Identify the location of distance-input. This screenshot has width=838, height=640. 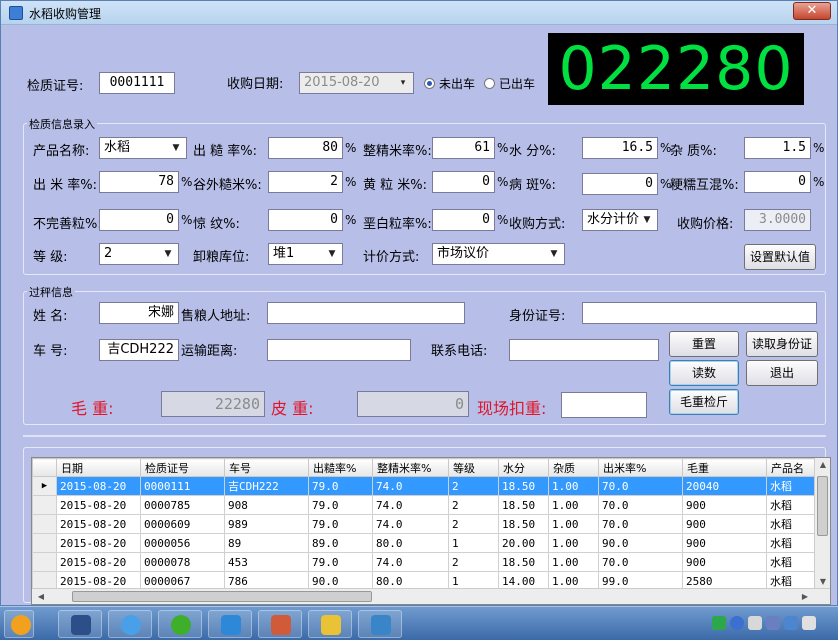
(339, 350).